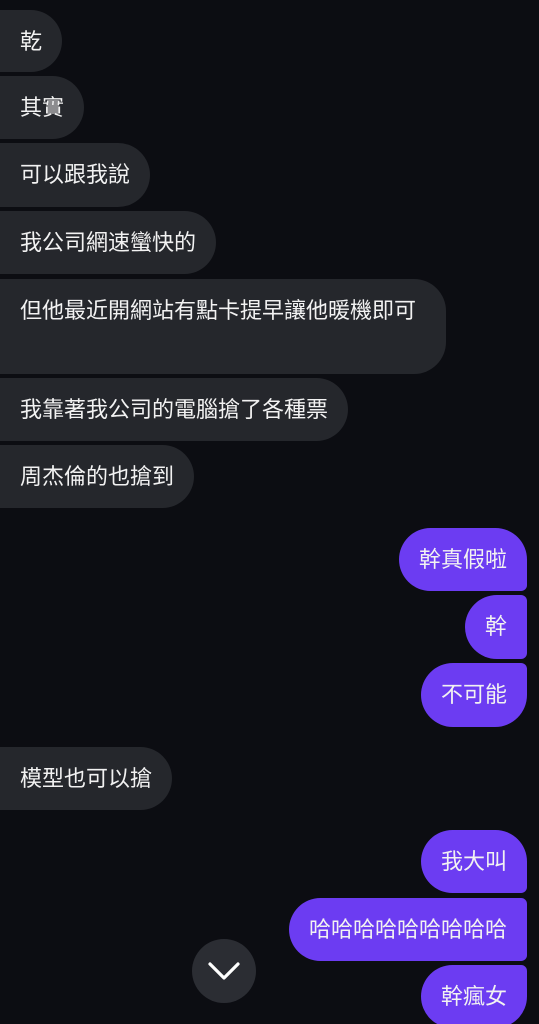 The image size is (539, 1024). I want to click on incoming-message: 可以跟我說, so click(75, 175).